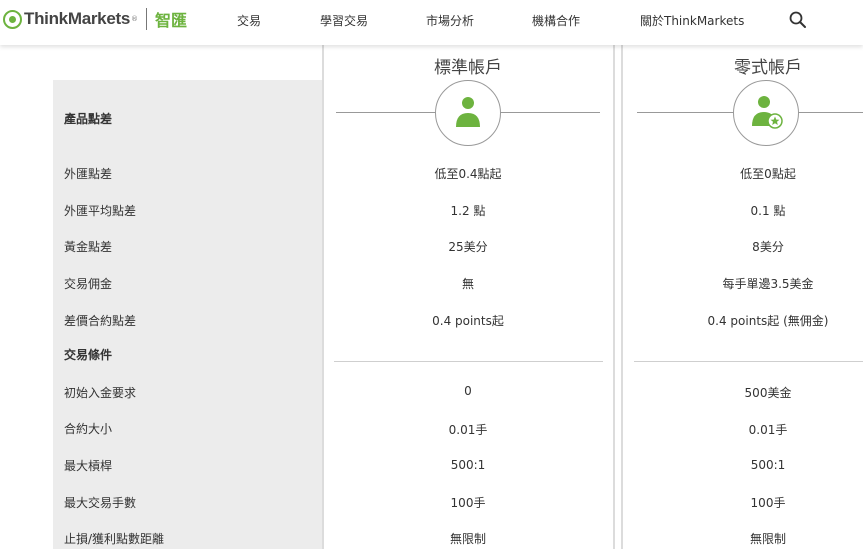  Describe the element at coordinates (468, 174) in the screenshot. I see `standard-forex-spread: 低至0.4點起` at that location.